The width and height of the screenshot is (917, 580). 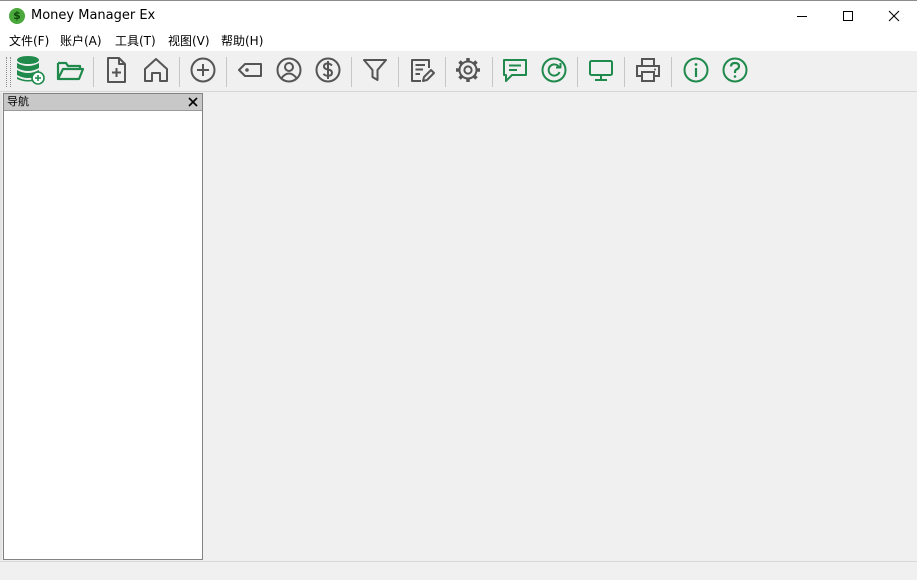 I want to click on feedback-button, so click(x=515, y=70).